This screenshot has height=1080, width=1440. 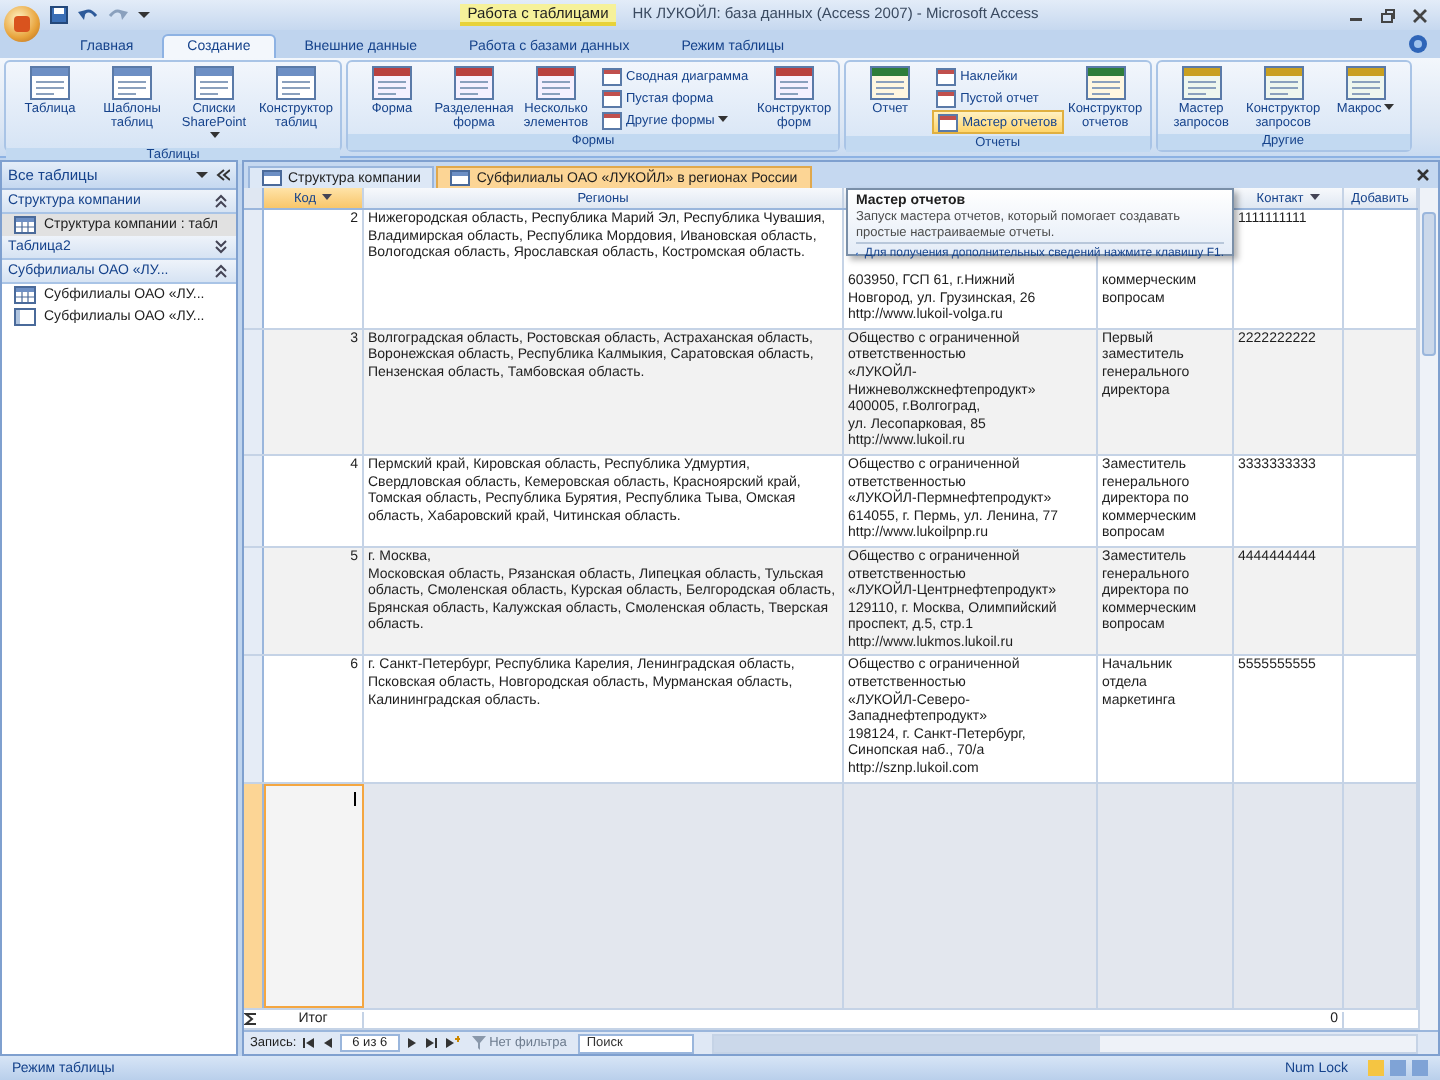 I want to click on office-logo-button, so click(x=22, y=23).